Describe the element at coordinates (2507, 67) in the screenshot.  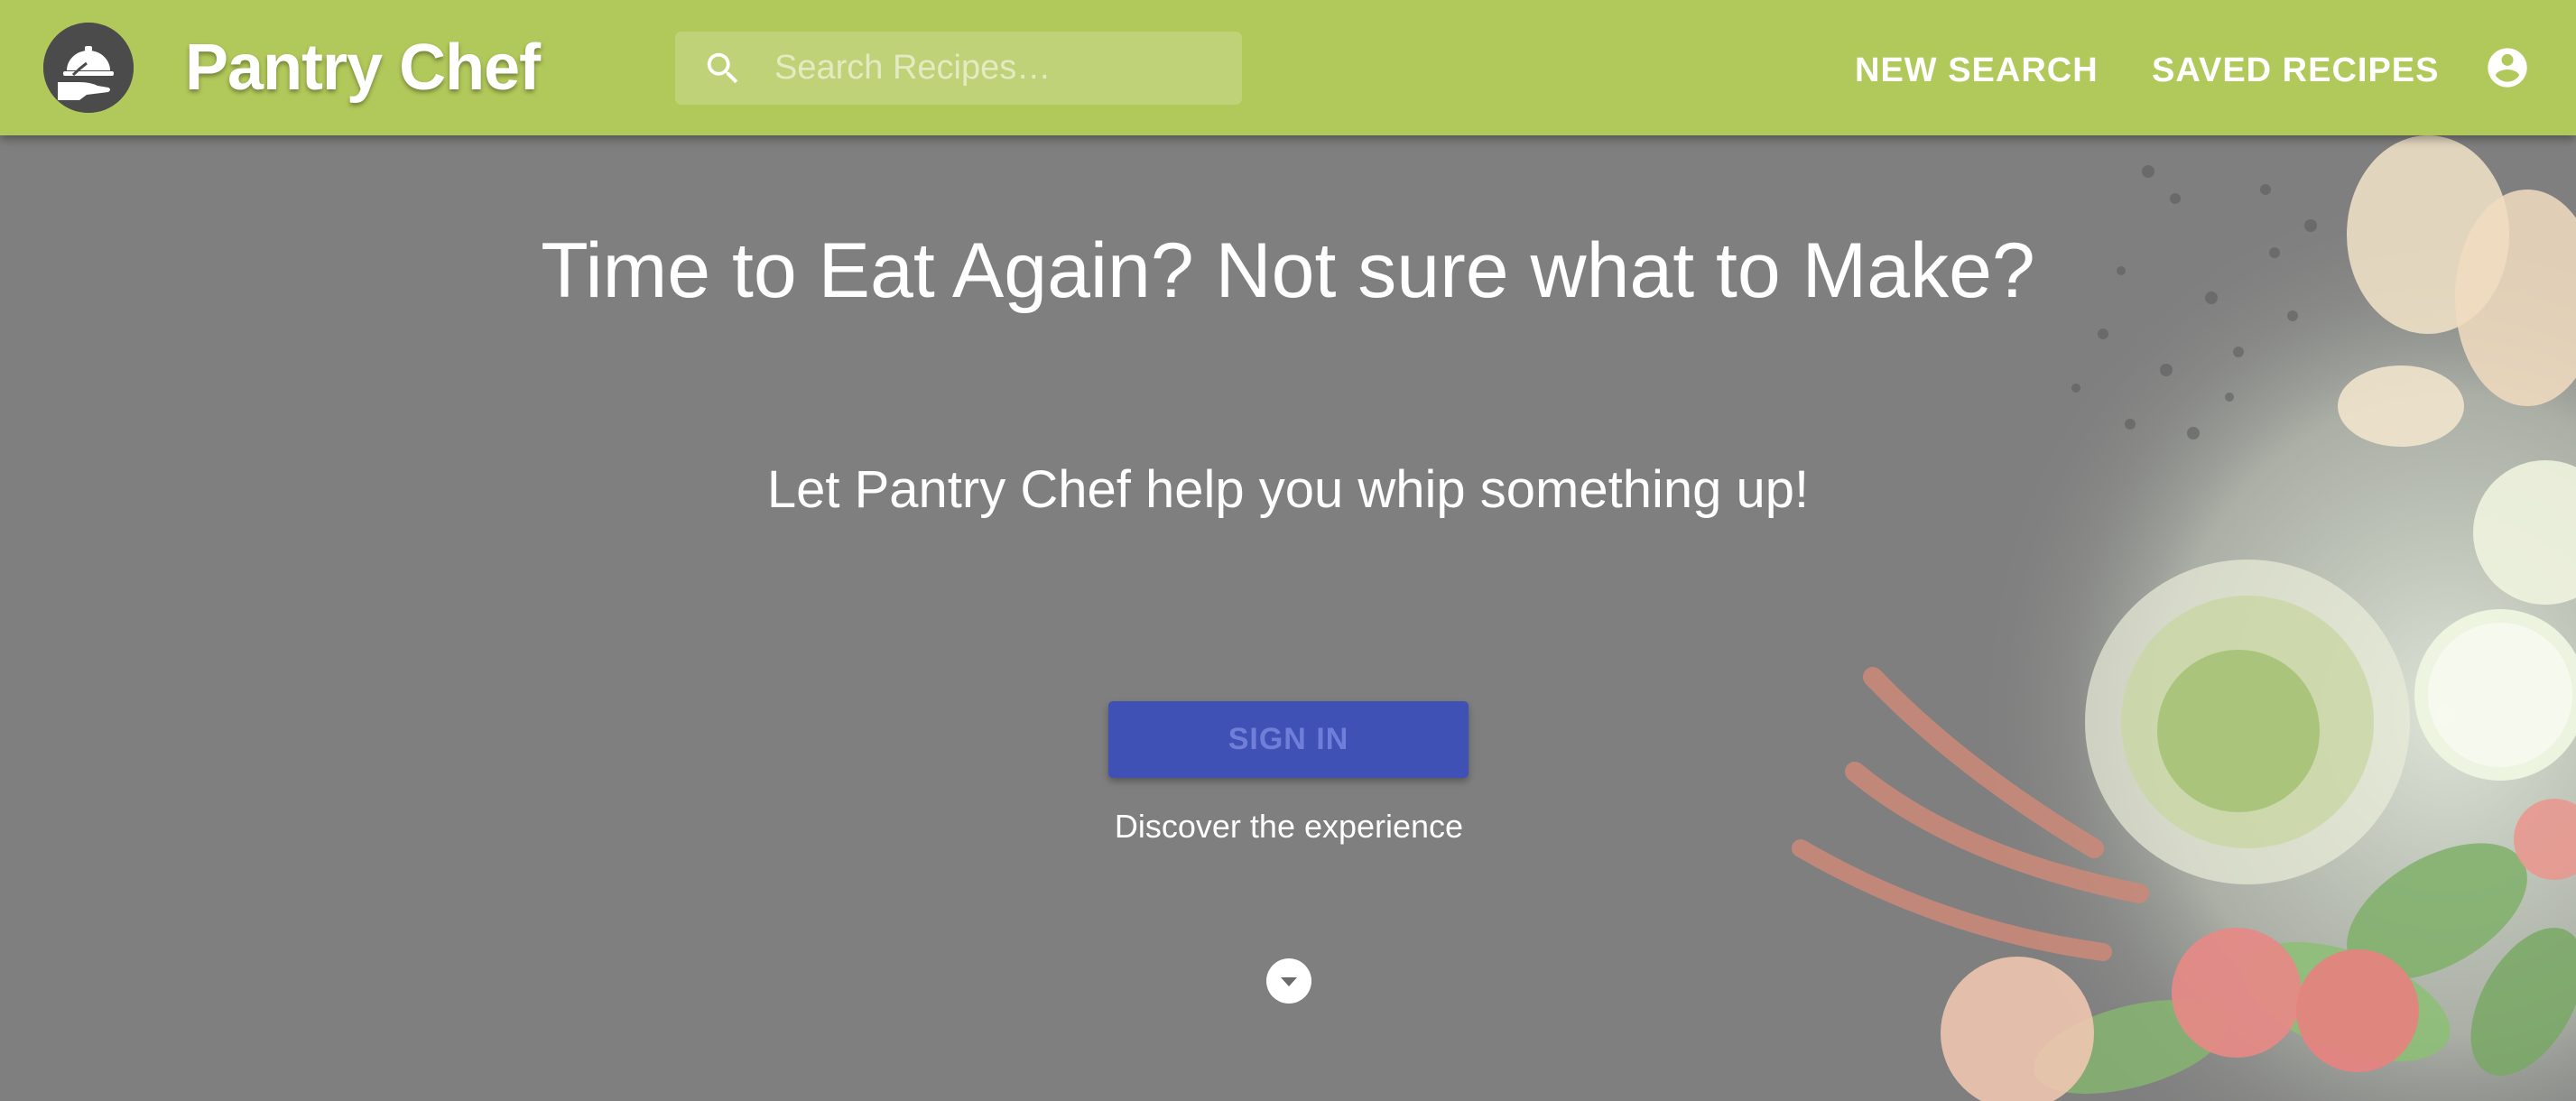
I see `account-circle-icon` at that location.